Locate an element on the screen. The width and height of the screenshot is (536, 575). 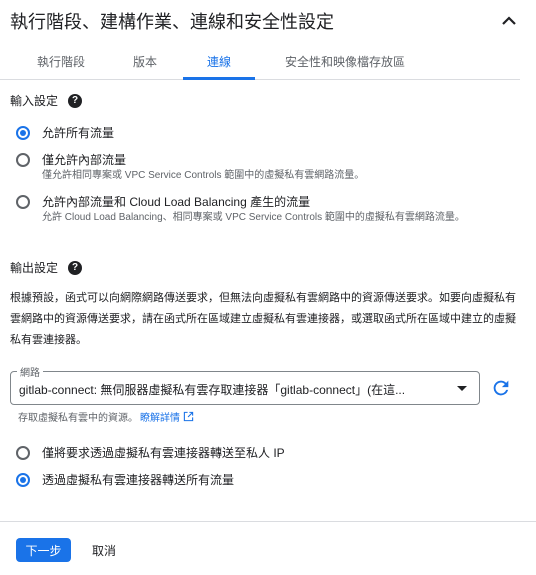
dropdown-arrow-icon is located at coordinates (462, 388).